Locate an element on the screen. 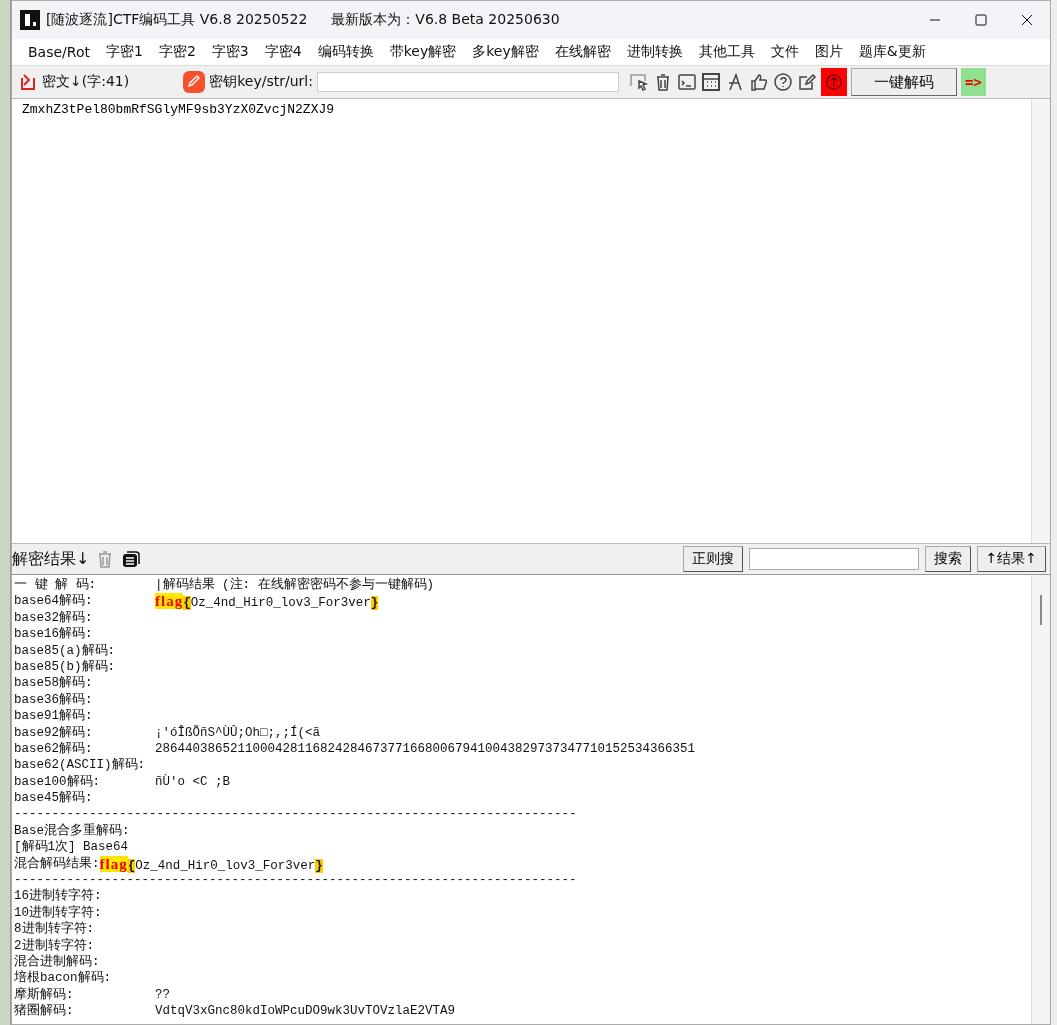 The height and width of the screenshot is (1025, 1057). result-value: ¡'óÎßÕñS^ÙÛ;Oh□;,;Í(<ã is located at coordinates (238, 732).